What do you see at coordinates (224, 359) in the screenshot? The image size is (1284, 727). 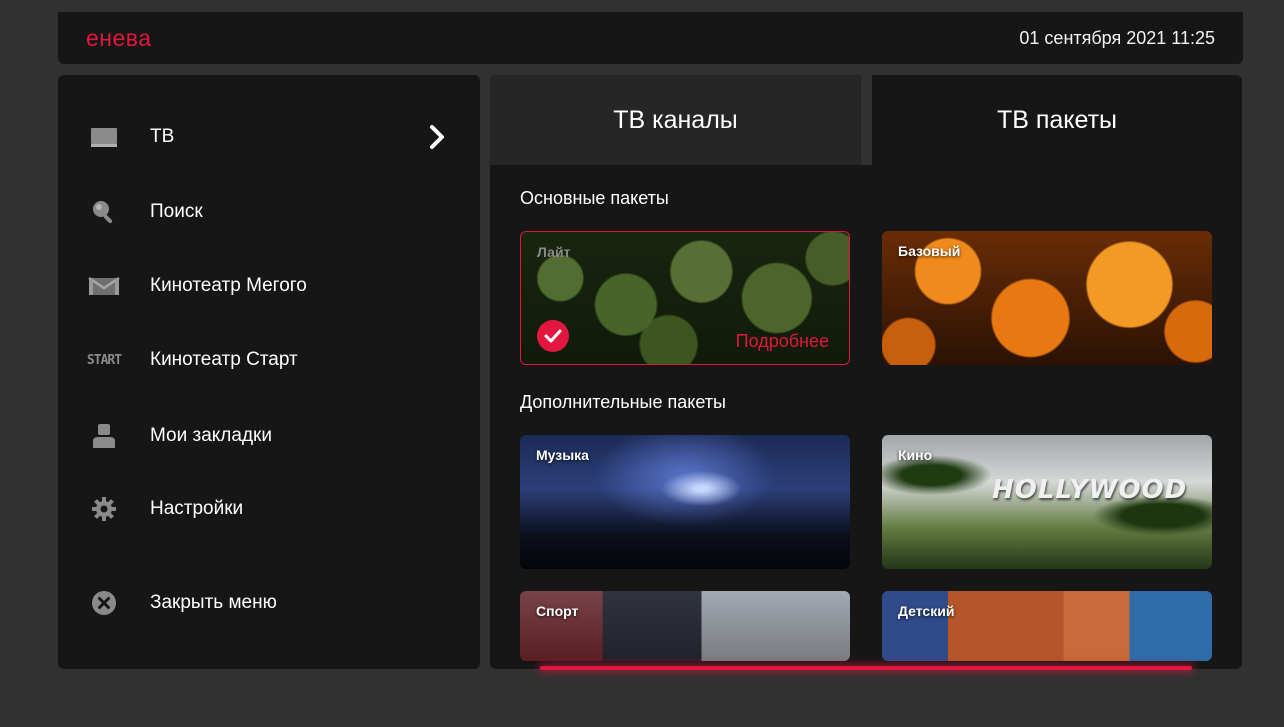 I see `sidebar-item-label: Кинотеатр Старт` at bounding box center [224, 359].